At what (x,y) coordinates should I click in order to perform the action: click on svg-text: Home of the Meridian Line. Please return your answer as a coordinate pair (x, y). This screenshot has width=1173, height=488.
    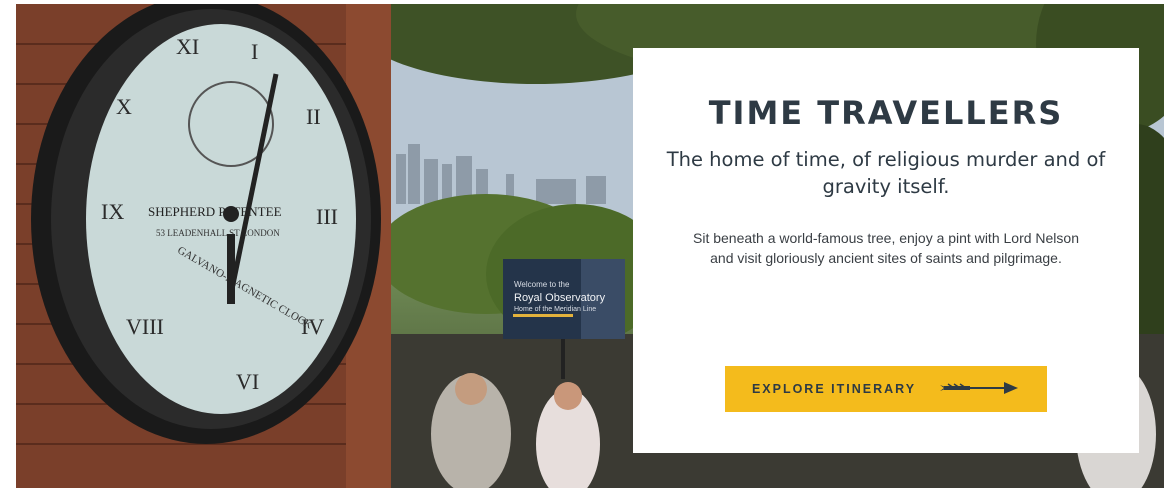
    Looking at the image, I should click on (555, 309).